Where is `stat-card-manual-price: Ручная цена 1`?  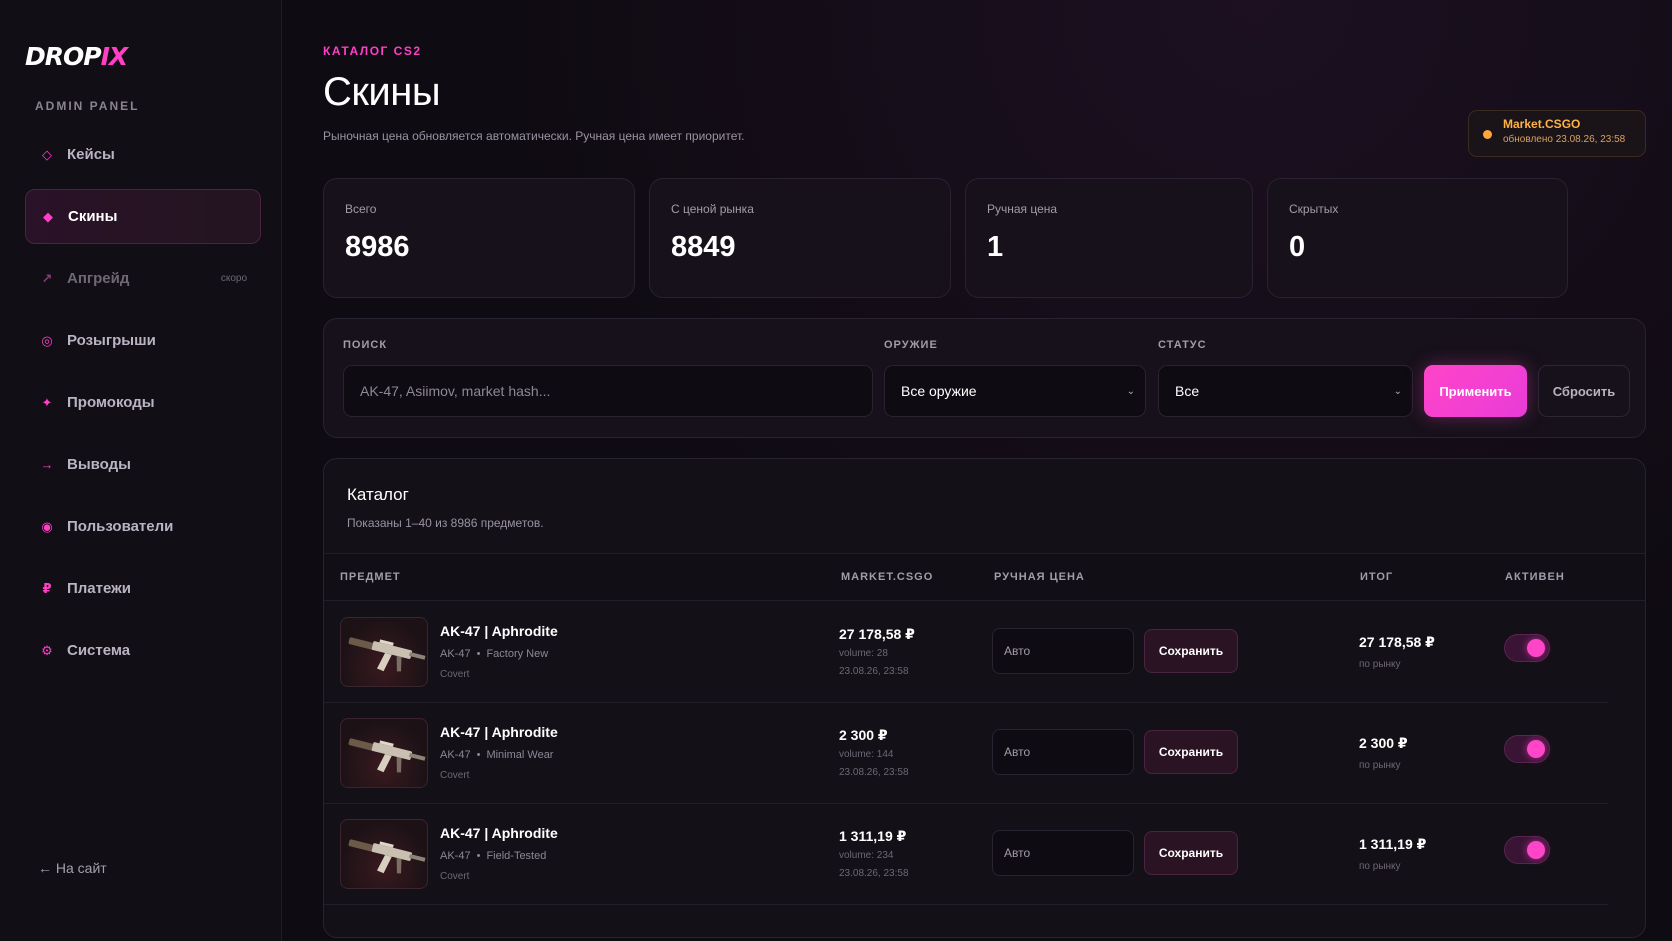 stat-card-manual-price: Ручная цена 1 is located at coordinates (1109, 238).